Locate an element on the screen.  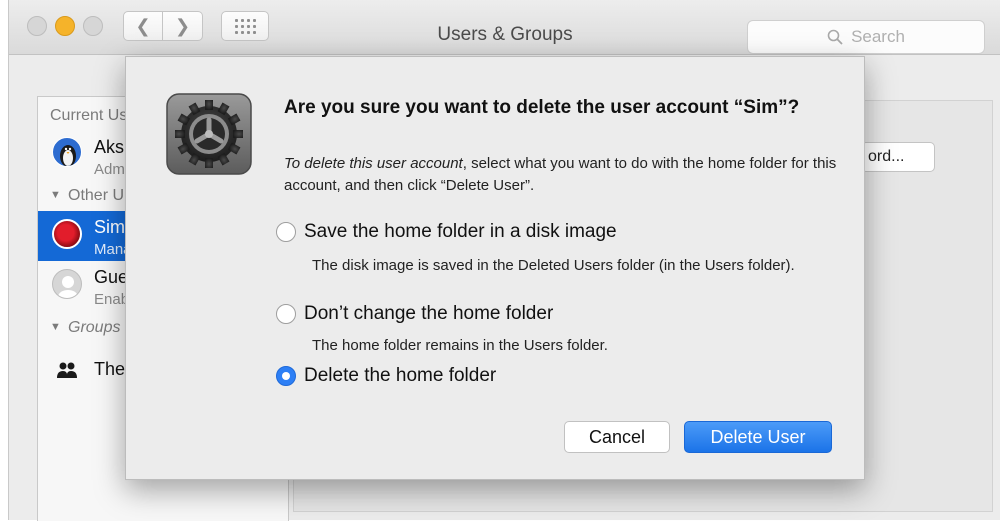
guest-avatar is located at coordinates (67, 284).